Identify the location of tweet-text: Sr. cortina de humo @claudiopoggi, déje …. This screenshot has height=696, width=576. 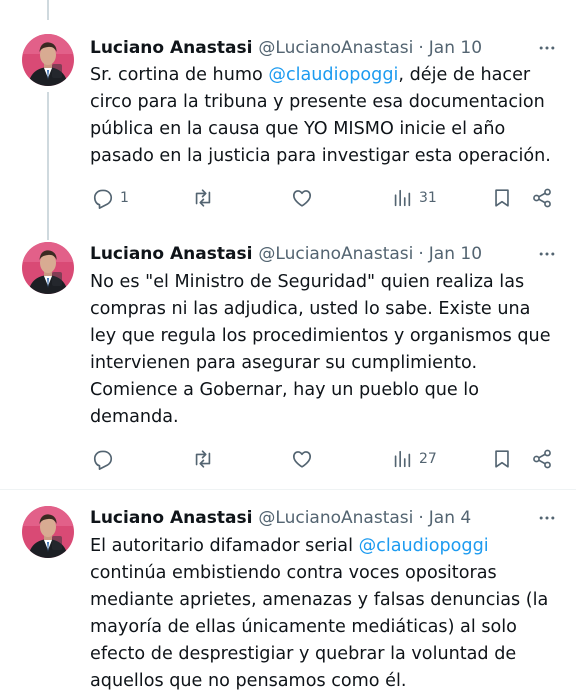
(330, 116).